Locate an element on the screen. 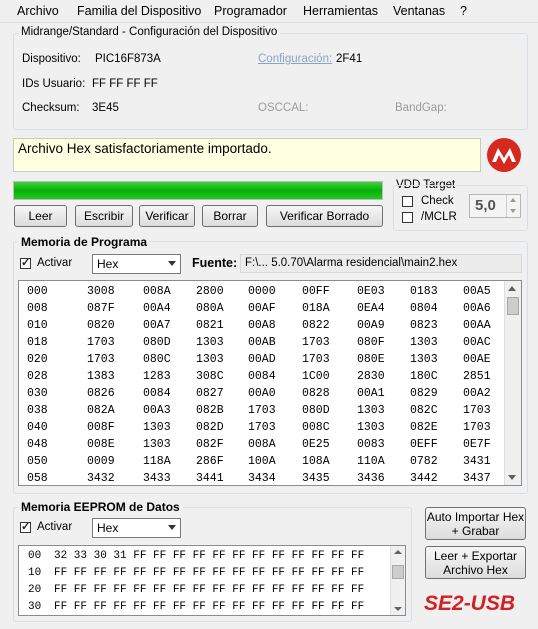 The height and width of the screenshot is (629, 538). program-scrollbar is located at coordinates (512, 383).